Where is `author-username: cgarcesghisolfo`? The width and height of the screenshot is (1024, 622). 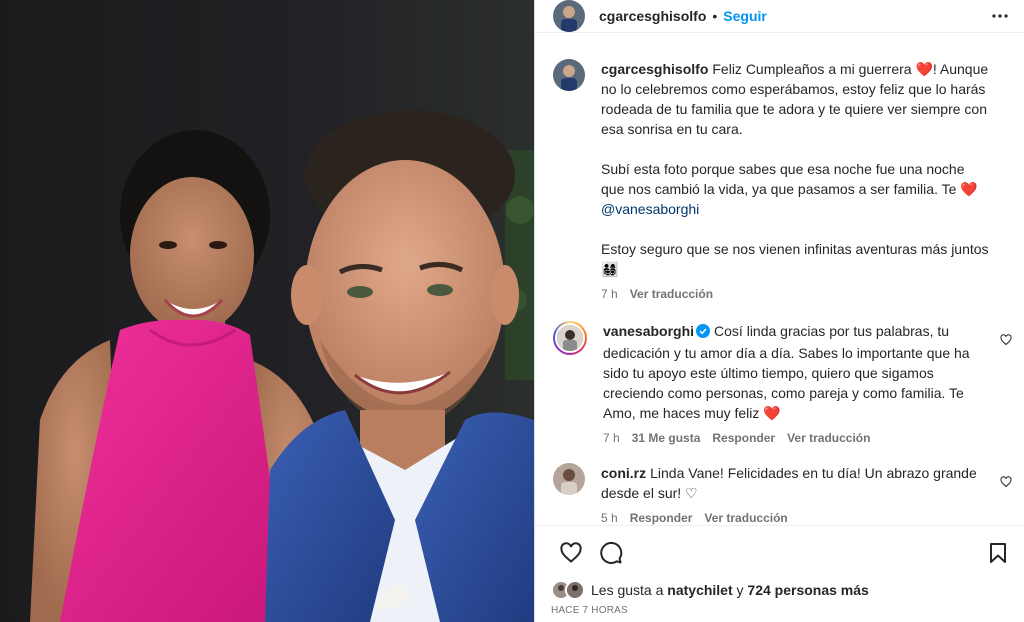 author-username: cgarcesghisolfo is located at coordinates (652, 16).